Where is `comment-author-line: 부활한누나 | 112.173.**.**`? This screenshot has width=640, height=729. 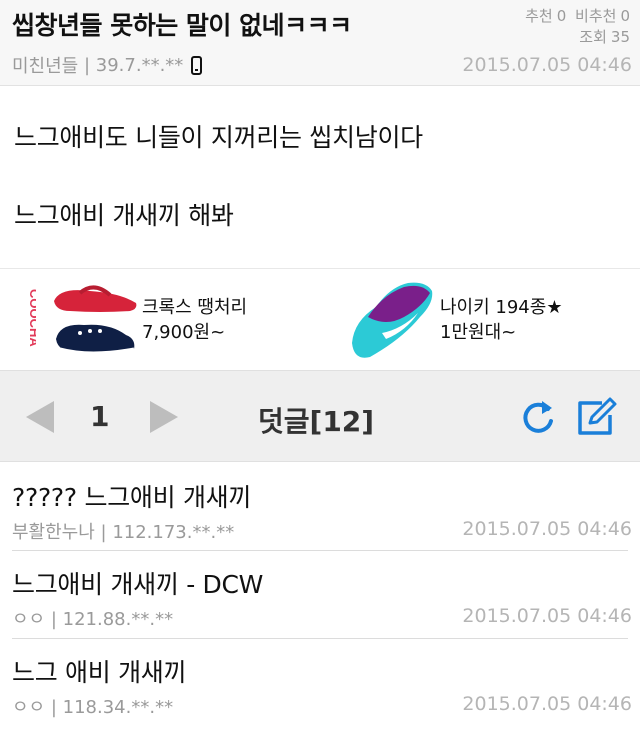
comment-author-line: 부활한누나 | 112.173.**.** is located at coordinates (123, 532).